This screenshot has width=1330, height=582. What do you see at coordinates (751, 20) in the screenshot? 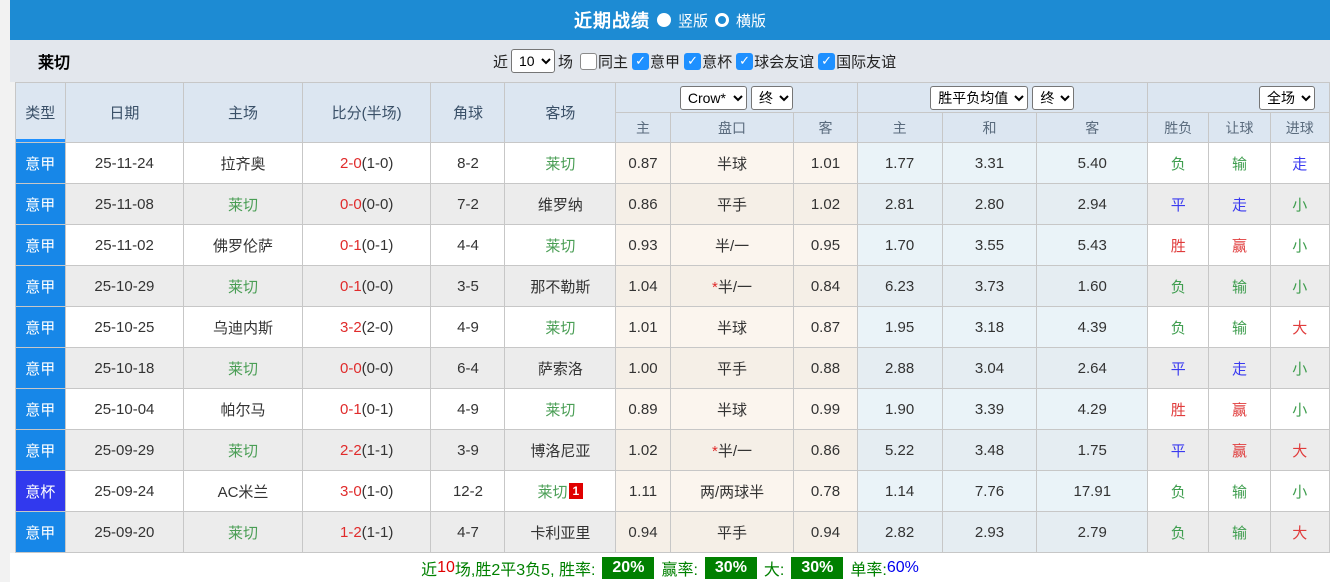
I see `horizontal-layout-label: 横版` at bounding box center [751, 20].